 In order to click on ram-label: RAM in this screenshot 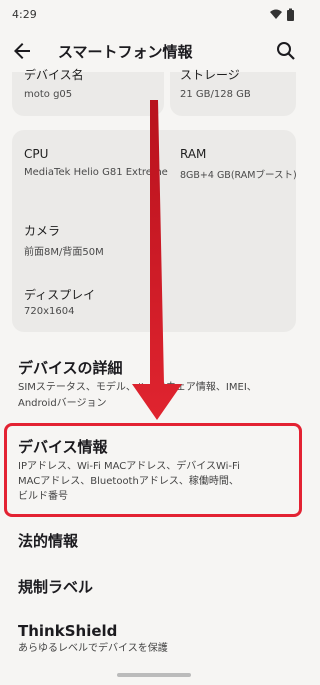, I will do `click(193, 154)`.